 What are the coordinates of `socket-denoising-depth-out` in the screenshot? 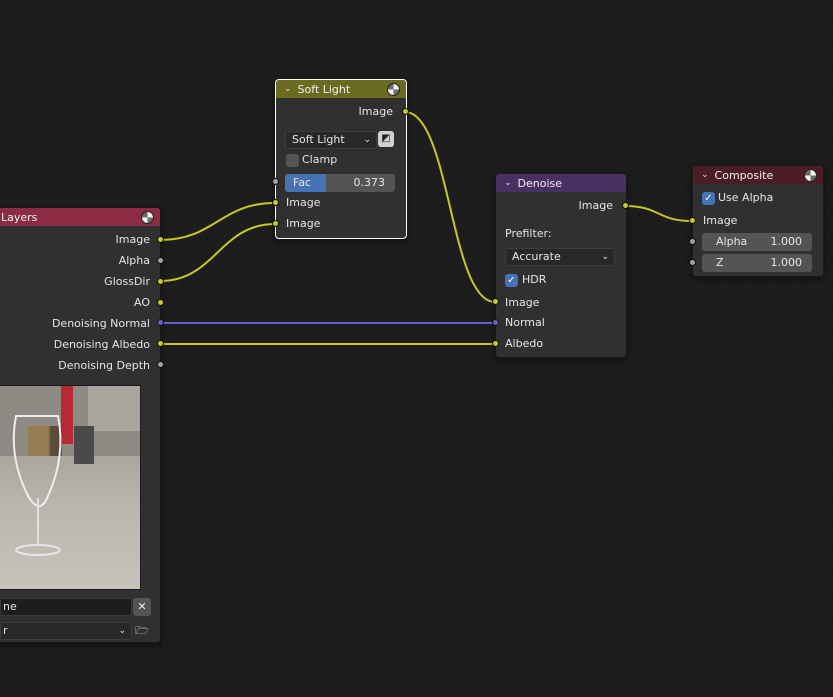 It's located at (160, 364).